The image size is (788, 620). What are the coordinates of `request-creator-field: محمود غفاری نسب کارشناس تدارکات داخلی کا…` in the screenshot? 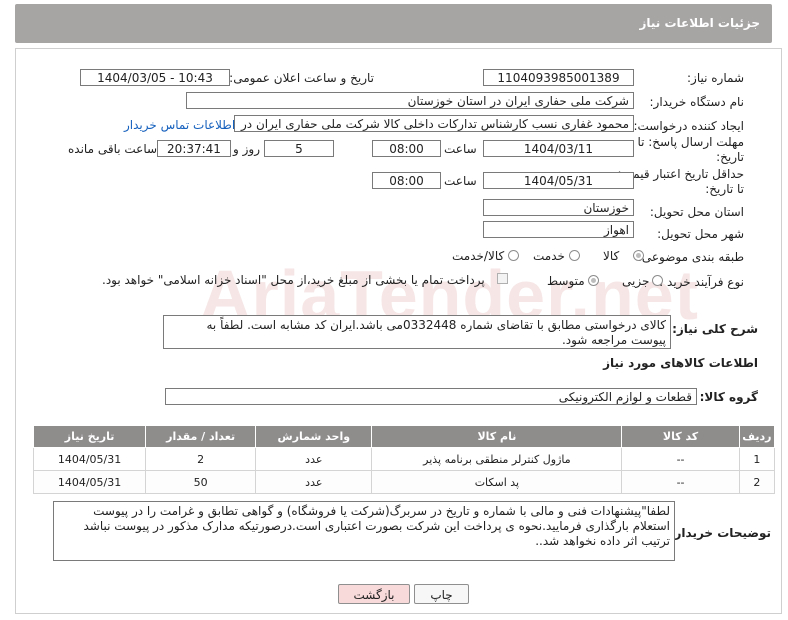 It's located at (434, 123).